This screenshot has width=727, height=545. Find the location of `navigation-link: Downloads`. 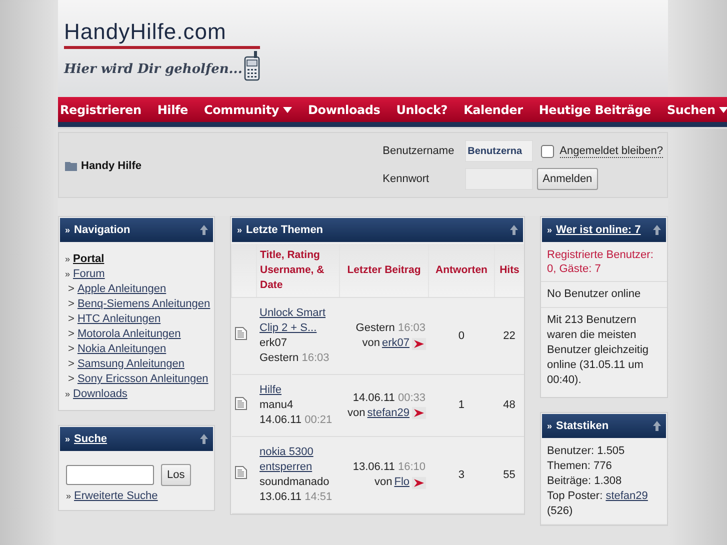

navigation-link: Downloads is located at coordinates (100, 394).